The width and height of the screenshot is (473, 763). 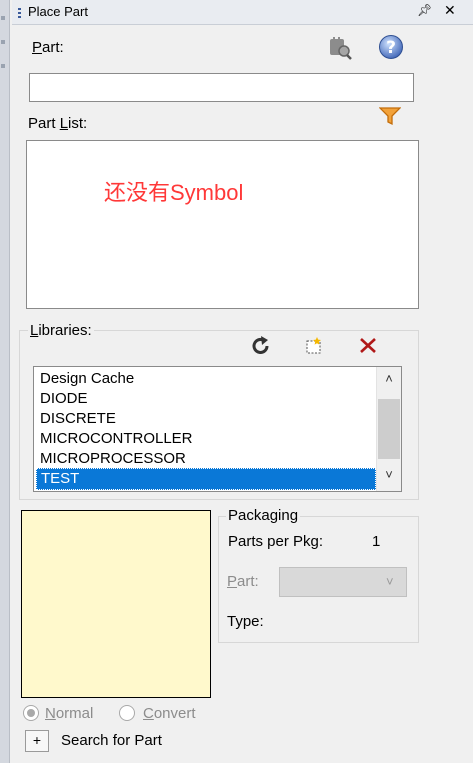 What do you see at coordinates (48, 47) in the screenshot?
I see `part-label: Part:` at bounding box center [48, 47].